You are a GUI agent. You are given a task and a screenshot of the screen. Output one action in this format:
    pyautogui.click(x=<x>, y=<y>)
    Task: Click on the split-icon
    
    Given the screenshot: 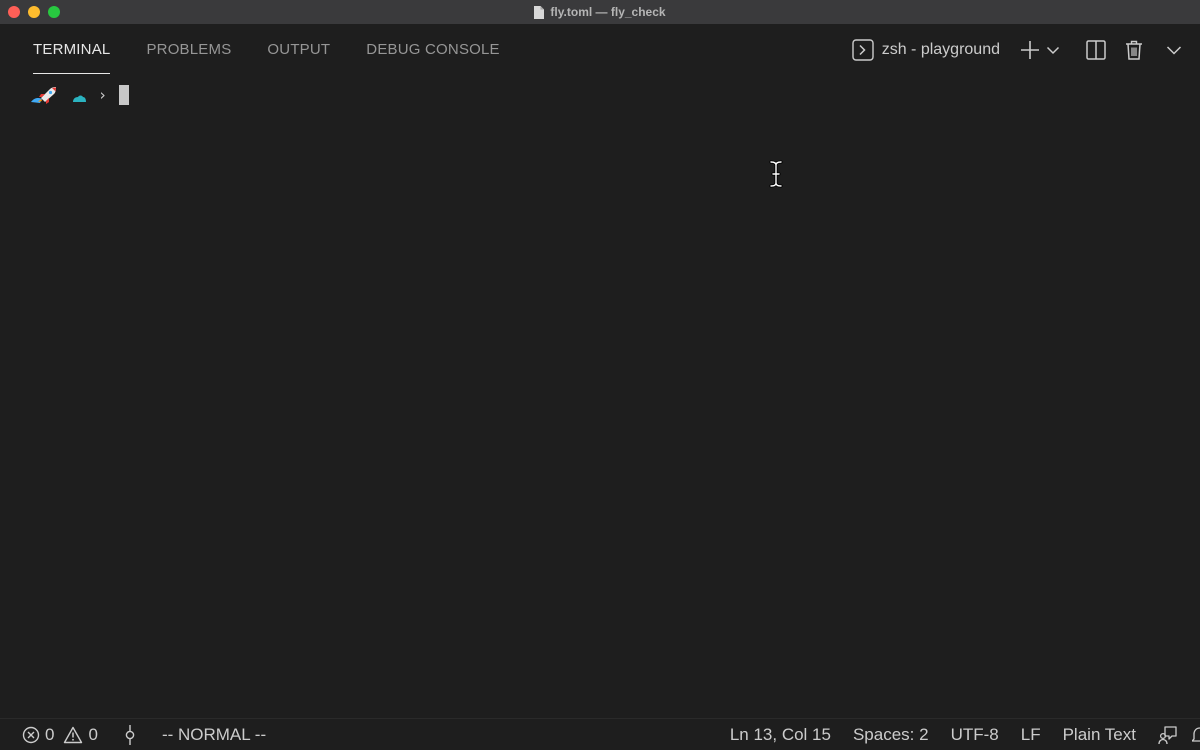 What is the action you would take?
    pyautogui.click(x=1096, y=50)
    